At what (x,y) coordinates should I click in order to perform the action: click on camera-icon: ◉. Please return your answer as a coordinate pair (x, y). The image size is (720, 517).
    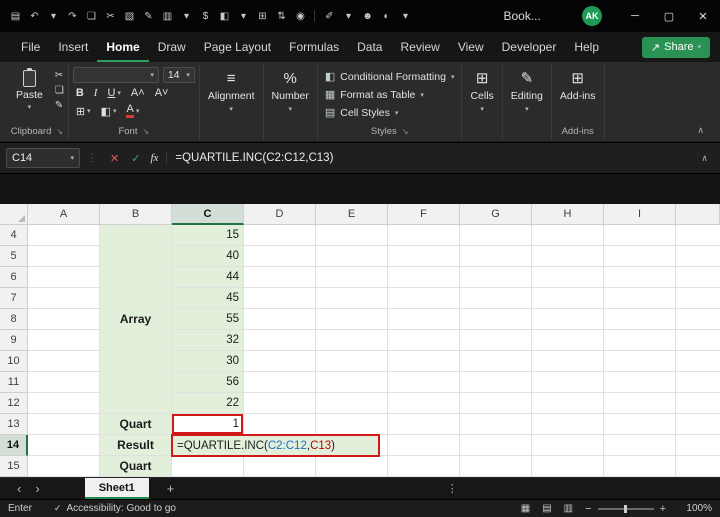
    Looking at the image, I should click on (300, 16).